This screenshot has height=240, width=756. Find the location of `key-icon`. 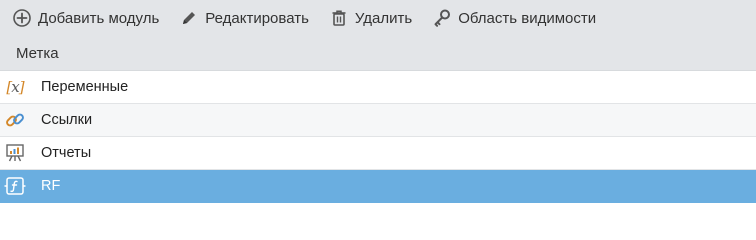

key-icon is located at coordinates (442, 18).